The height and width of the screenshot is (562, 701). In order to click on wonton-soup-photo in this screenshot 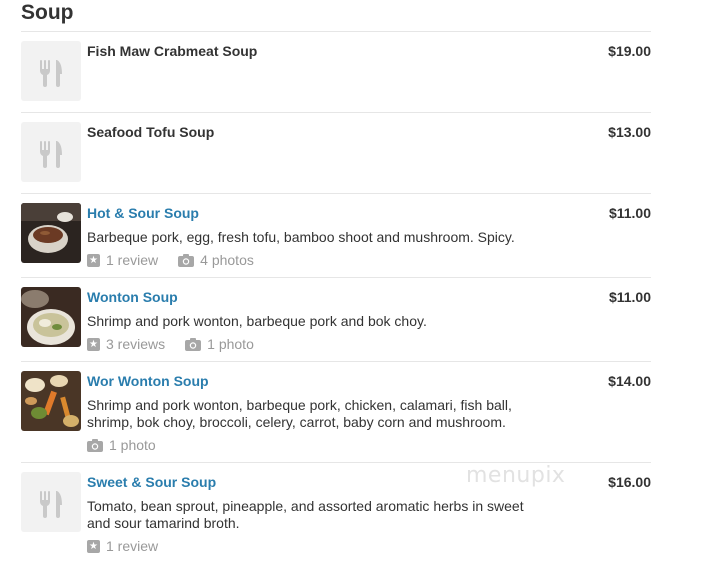, I will do `click(51, 317)`.